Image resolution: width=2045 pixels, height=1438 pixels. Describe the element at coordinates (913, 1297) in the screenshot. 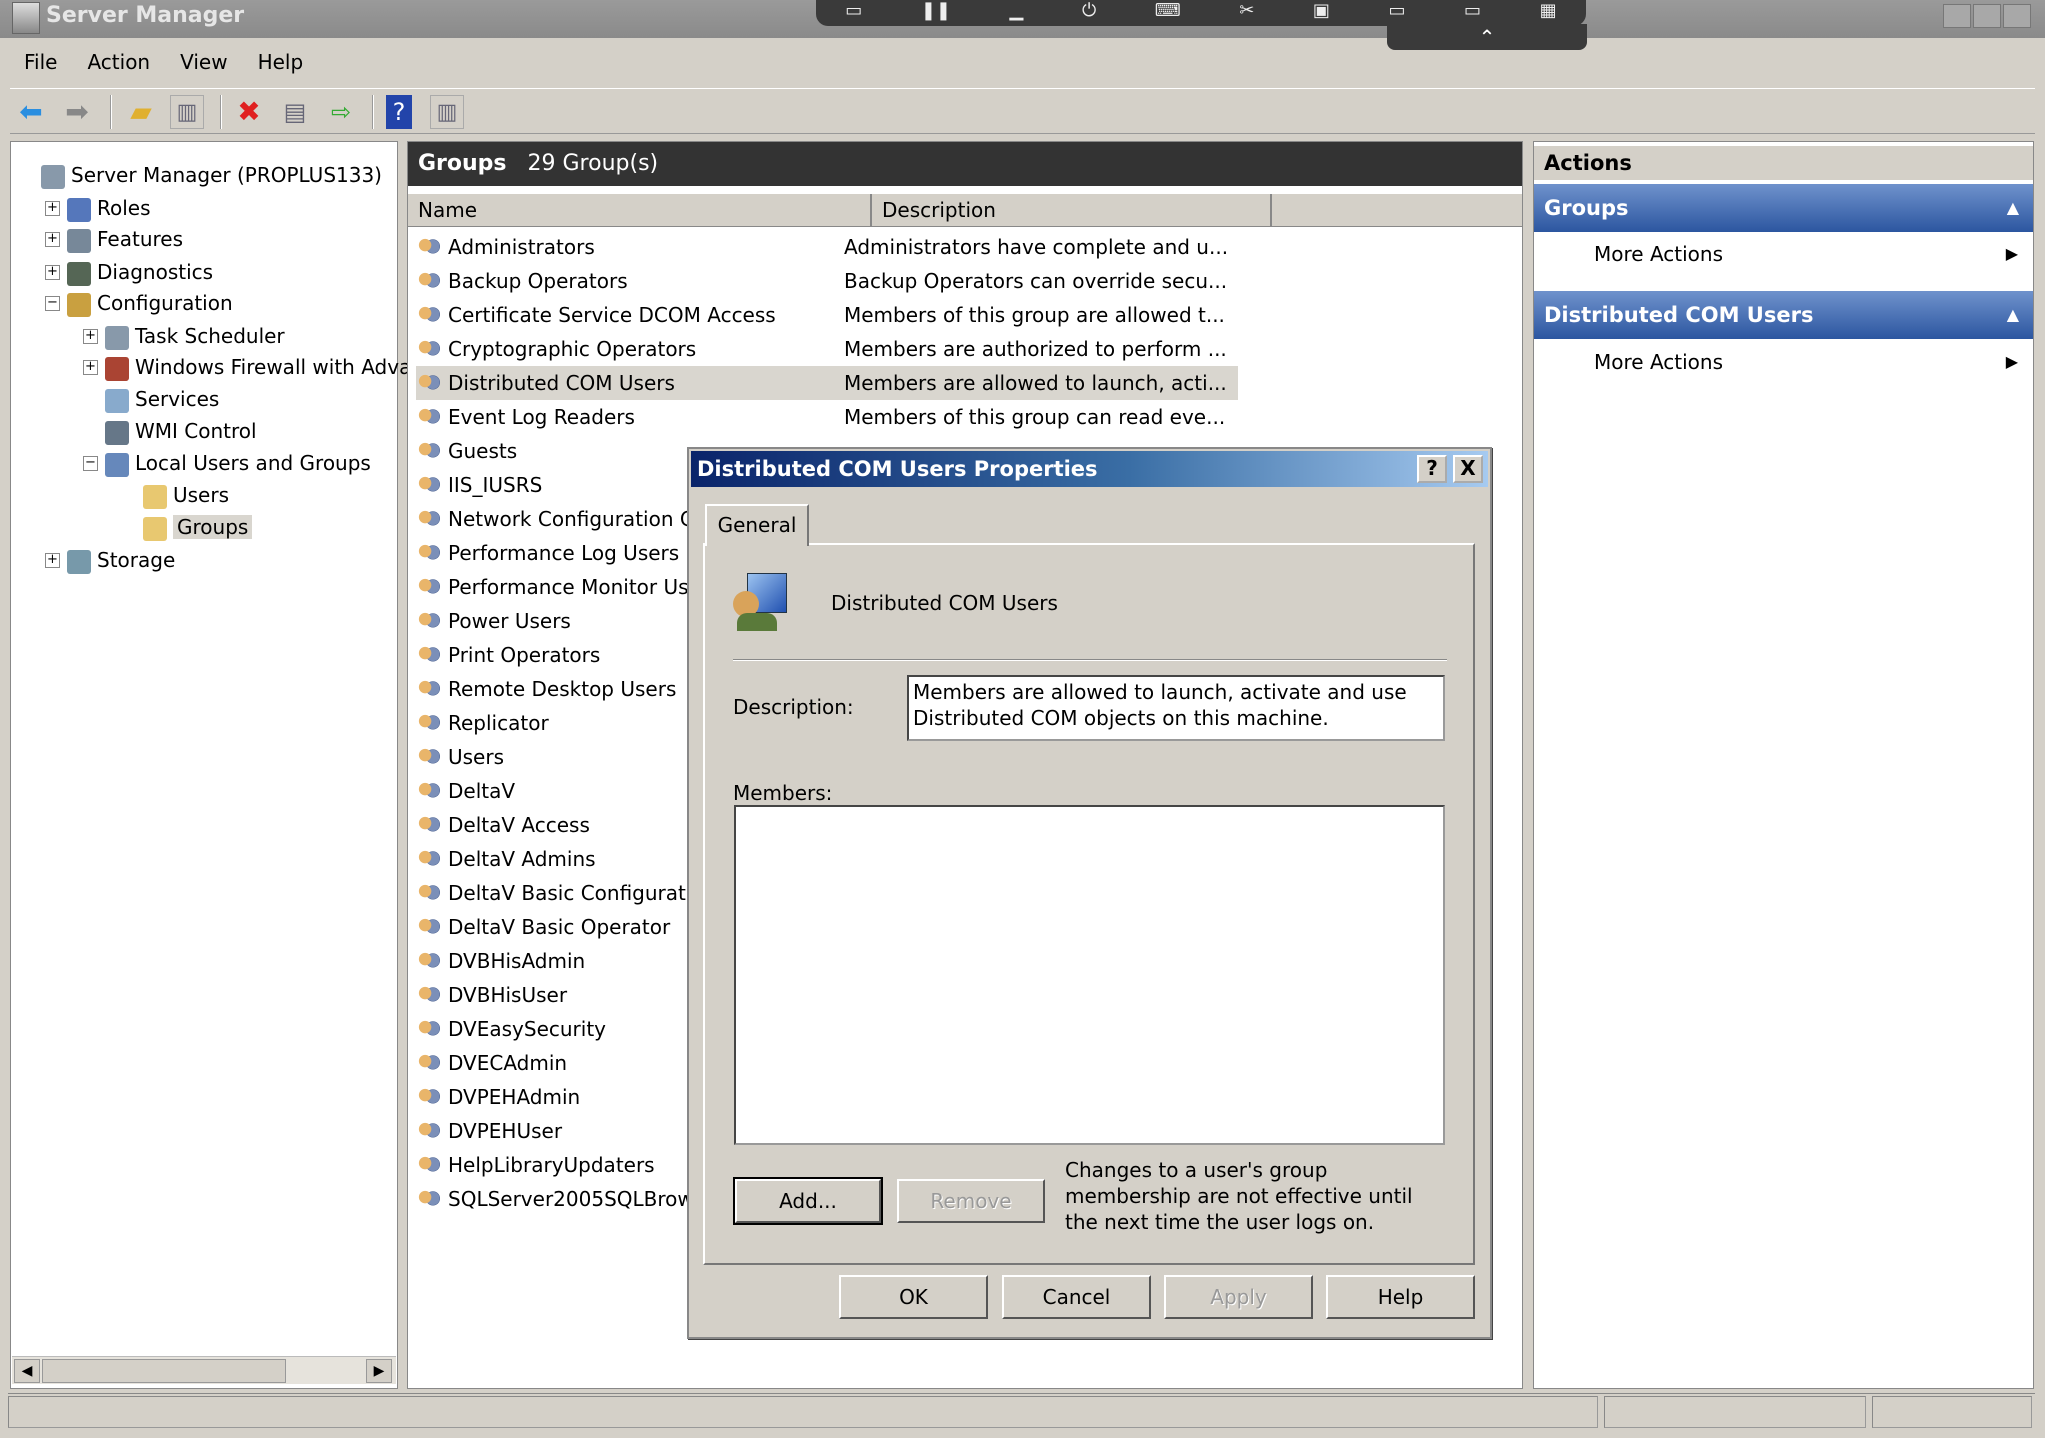

I see `ok-button: OK` at that location.